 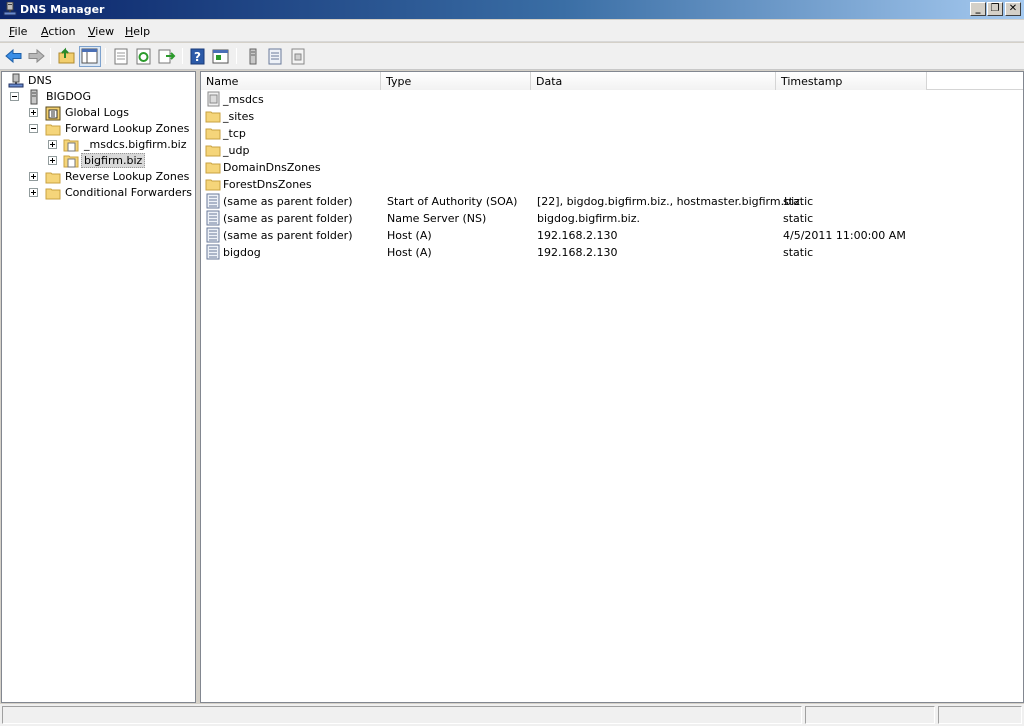 I want to click on tree-item-bigfirm-zone: bigfirm.biz, so click(x=96, y=161).